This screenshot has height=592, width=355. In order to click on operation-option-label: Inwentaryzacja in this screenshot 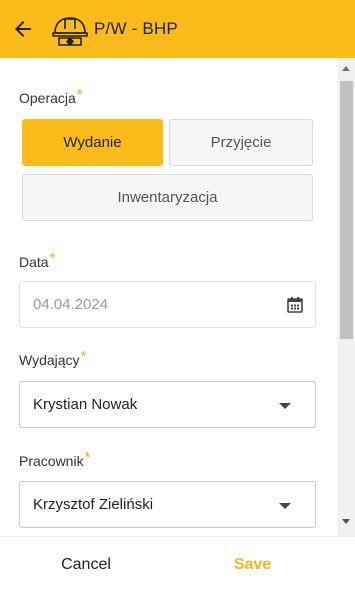, I will do `click(167, 197)`.